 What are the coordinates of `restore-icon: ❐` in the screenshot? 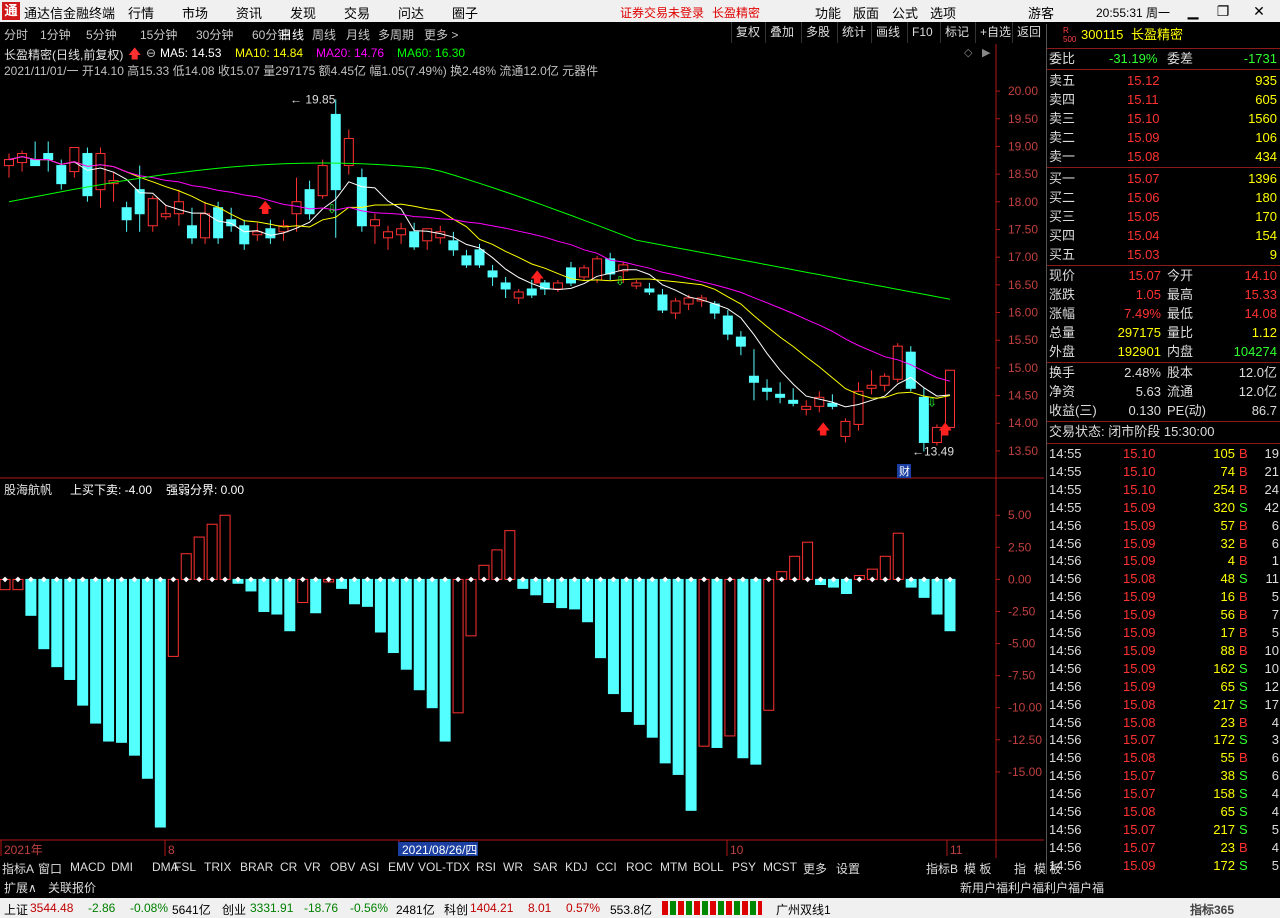 It's located at (1223, 11).